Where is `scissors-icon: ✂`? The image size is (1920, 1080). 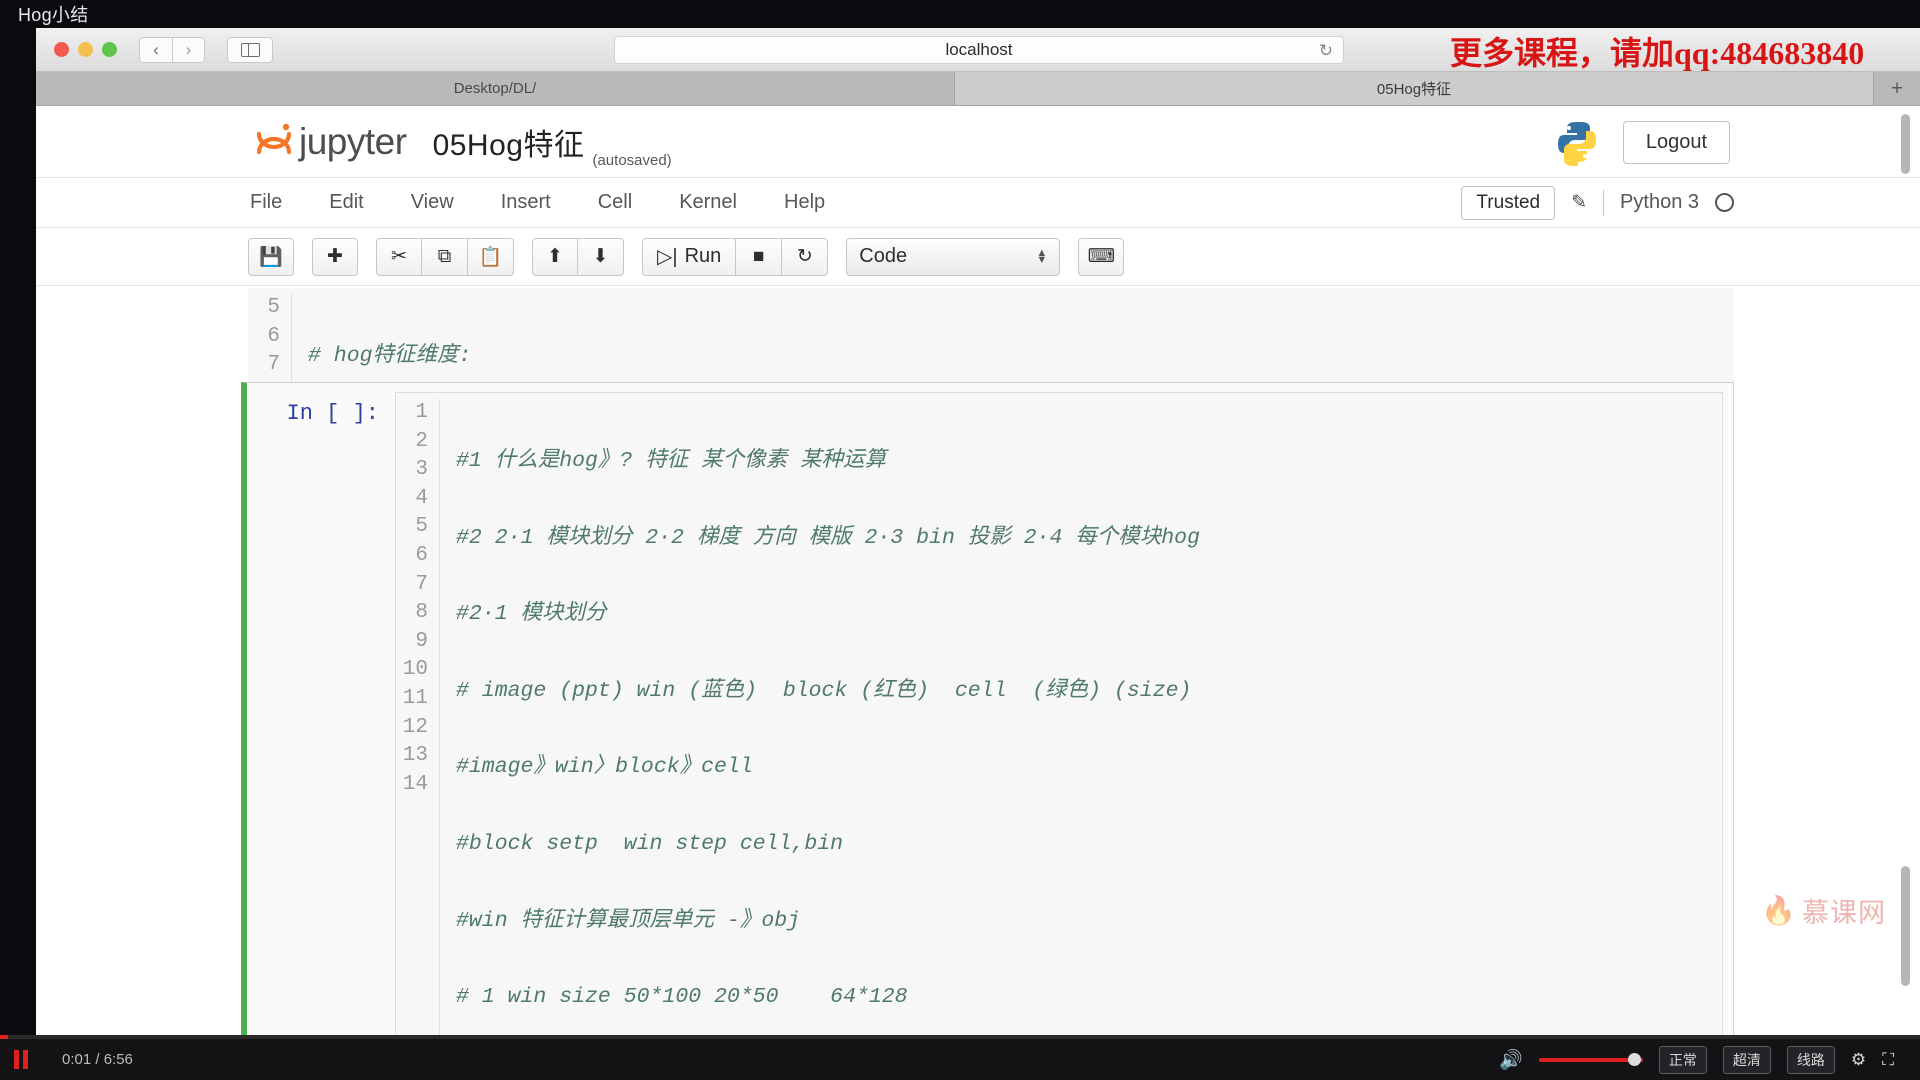 scissors-icon: ✂ is located at coordinates (399, 256).